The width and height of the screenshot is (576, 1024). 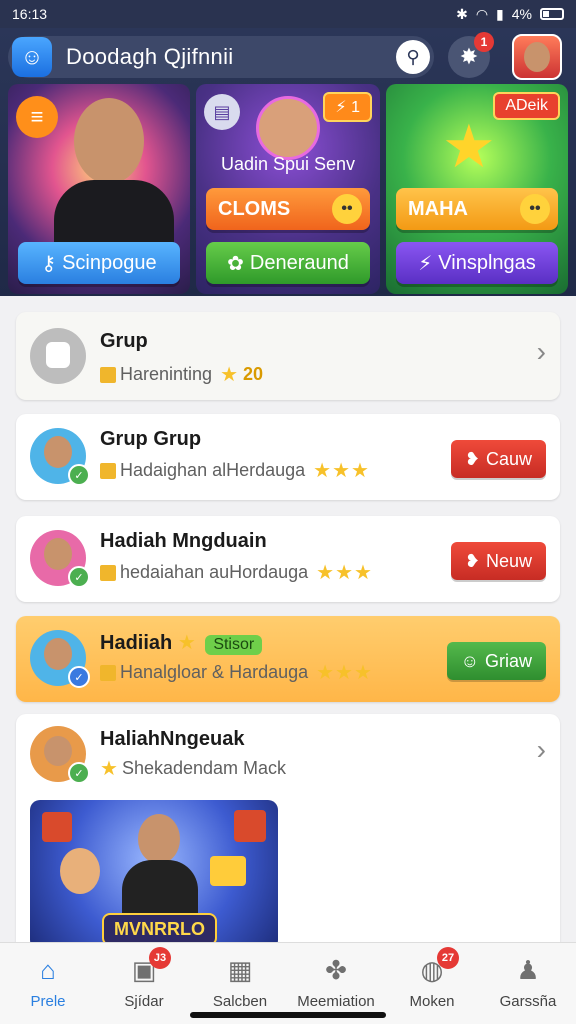 What do you see at coordinates (48, 970) in the screenshot?
I see `home-icon: ⌂` at bounding box center [48, 970].